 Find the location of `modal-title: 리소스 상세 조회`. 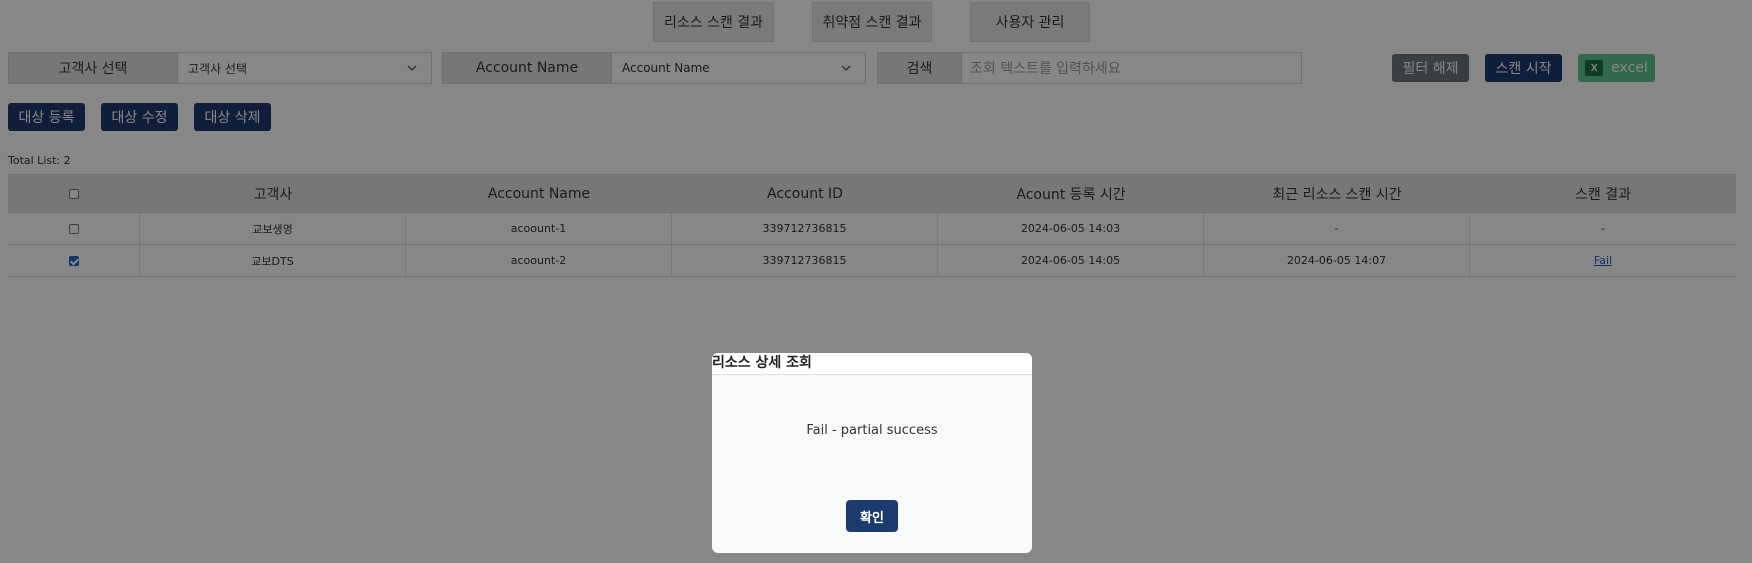

modal-title: 리소스 상세 조회 is located at coordinates (872, 364).